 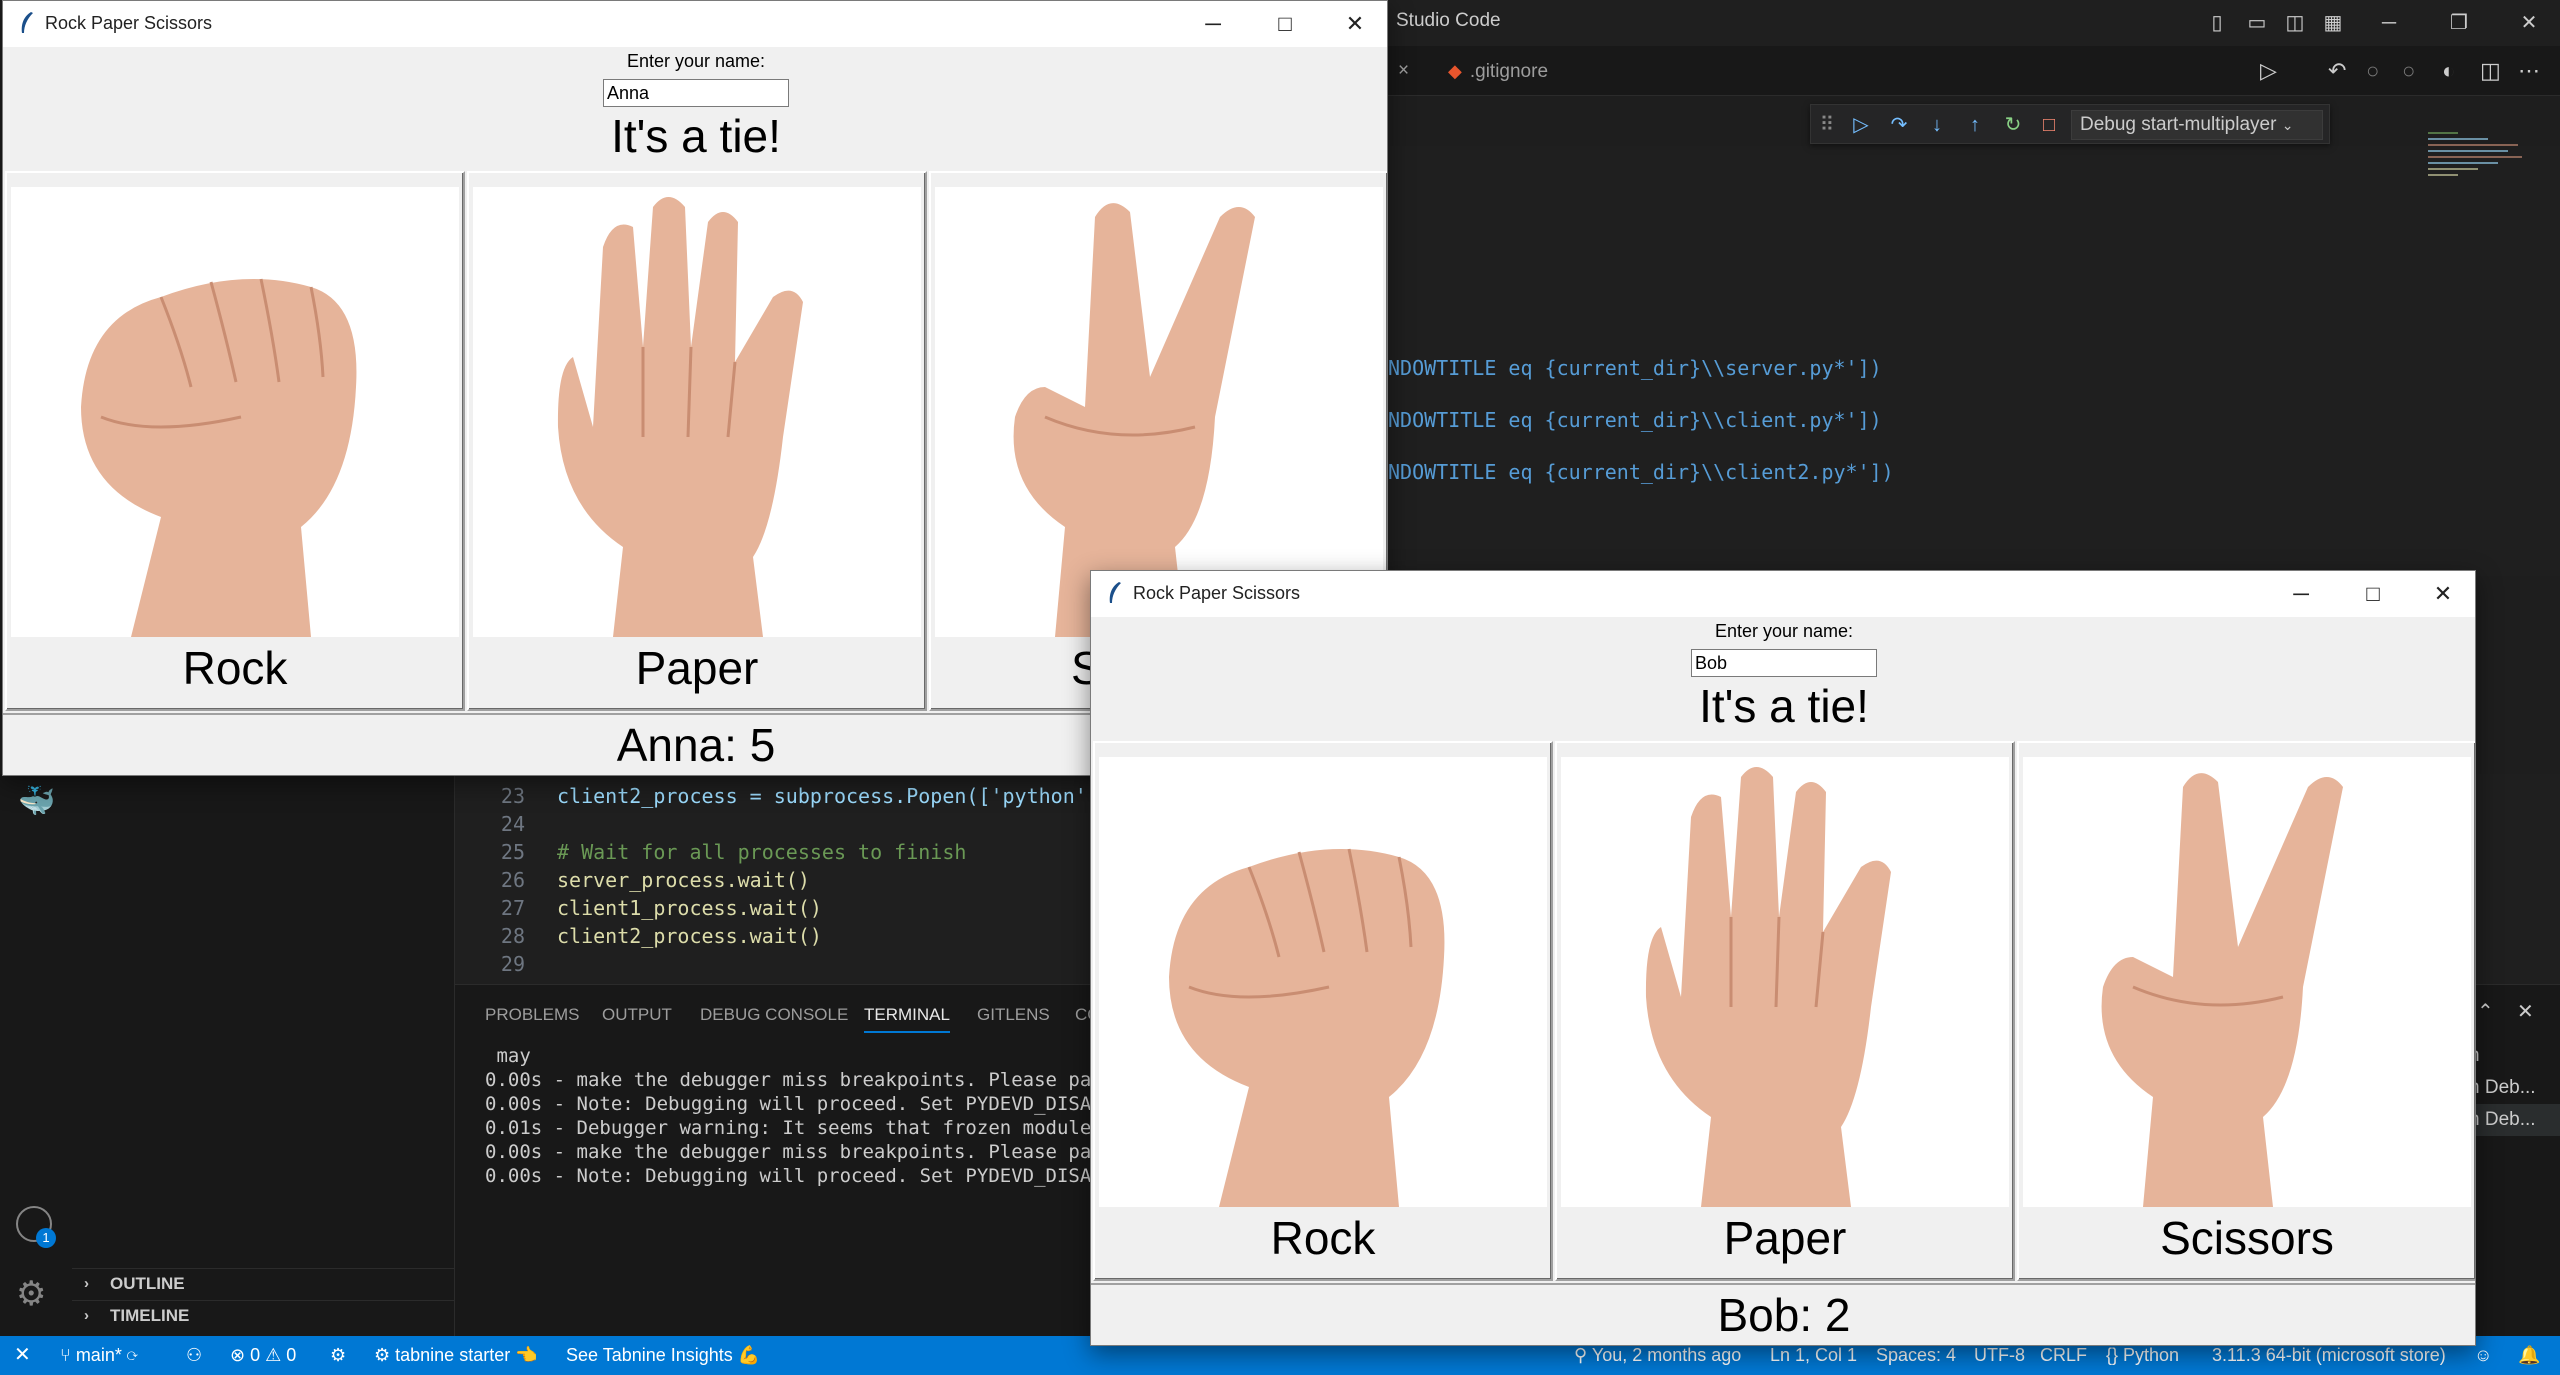 What do you see at coordinates (2389, 23) in the screenshot?
I see `minimize-icon: ─` at bounding box center [2389, 23].